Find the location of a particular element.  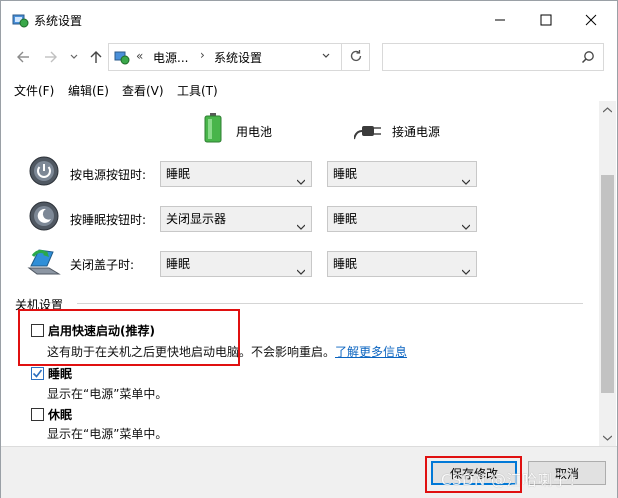

close-button is located at coordinates (591, 20).